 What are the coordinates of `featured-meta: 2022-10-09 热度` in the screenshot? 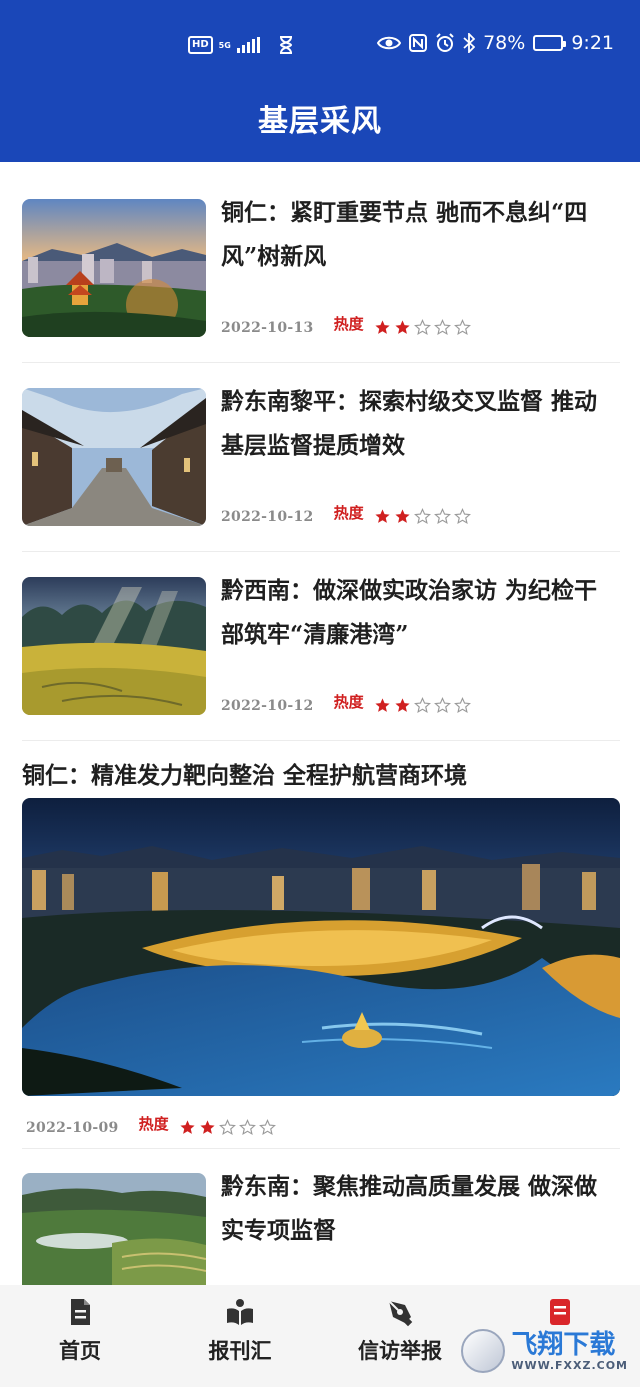 It's located at (151, 1126).